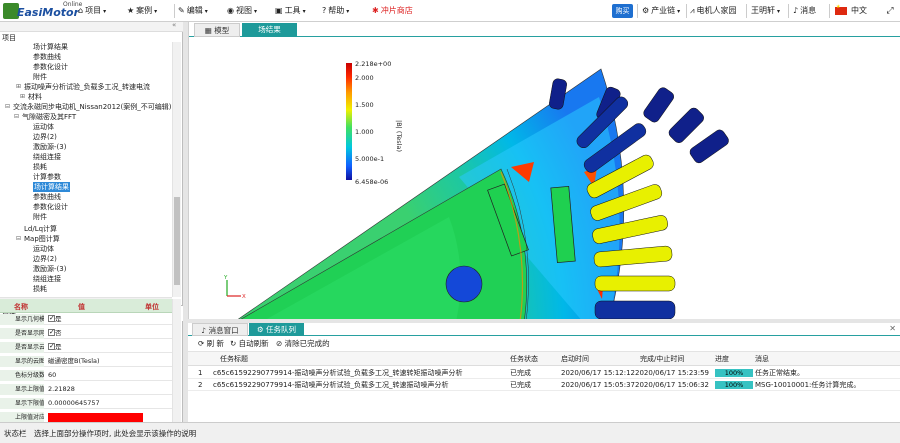 This screenshot has width=900, height=443. Describe the element at coordinates (290, 11) in the screenshot. I see `menu-tools: ▣ 工具 ▾` at that location.